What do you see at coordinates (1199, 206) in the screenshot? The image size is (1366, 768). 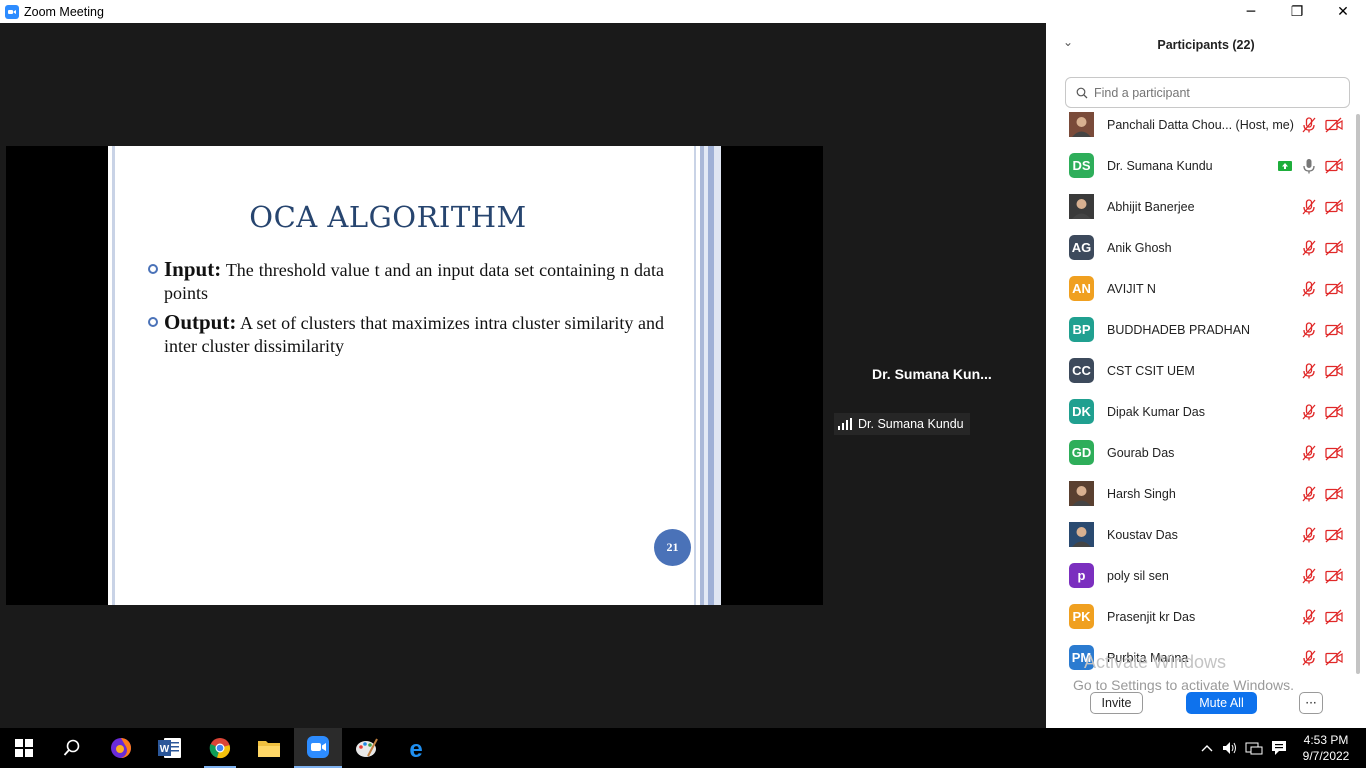 I see `participant-row: Abhijit Banerjee` at bounding box center [1199, 206].